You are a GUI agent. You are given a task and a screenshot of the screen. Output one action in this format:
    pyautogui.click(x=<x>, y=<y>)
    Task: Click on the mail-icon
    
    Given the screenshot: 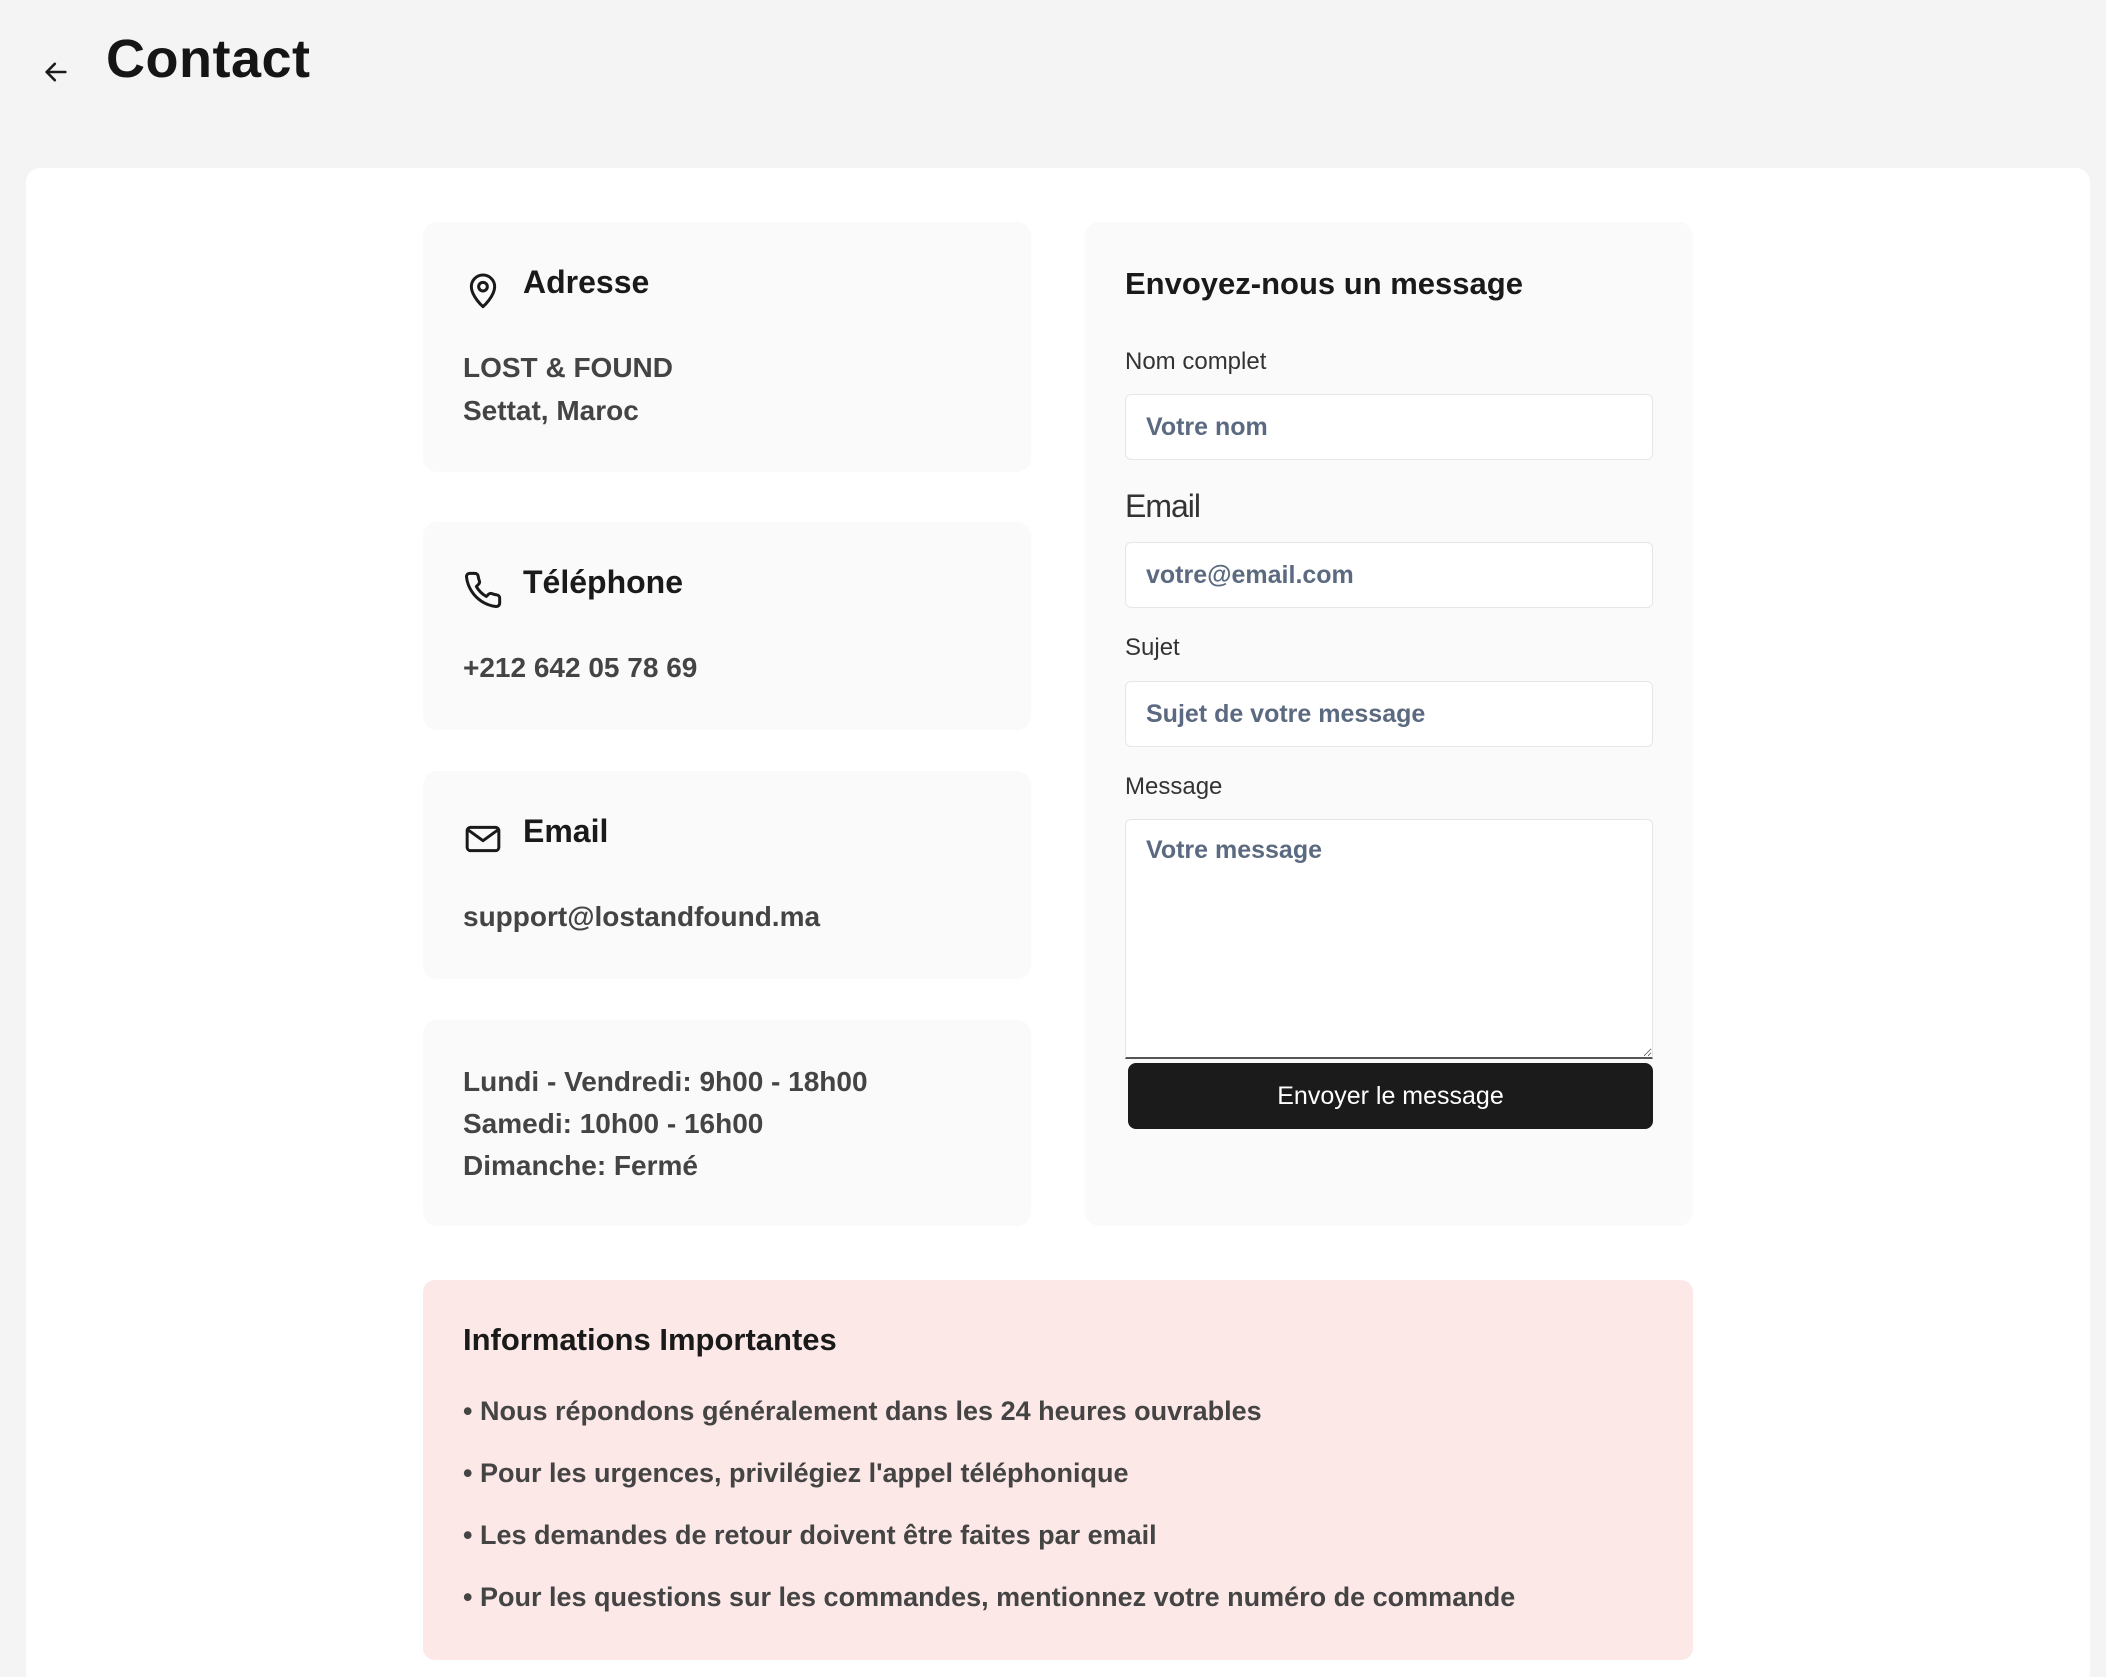 What is the action you would take?
    pyautogui.click(x=483, y=839)
    